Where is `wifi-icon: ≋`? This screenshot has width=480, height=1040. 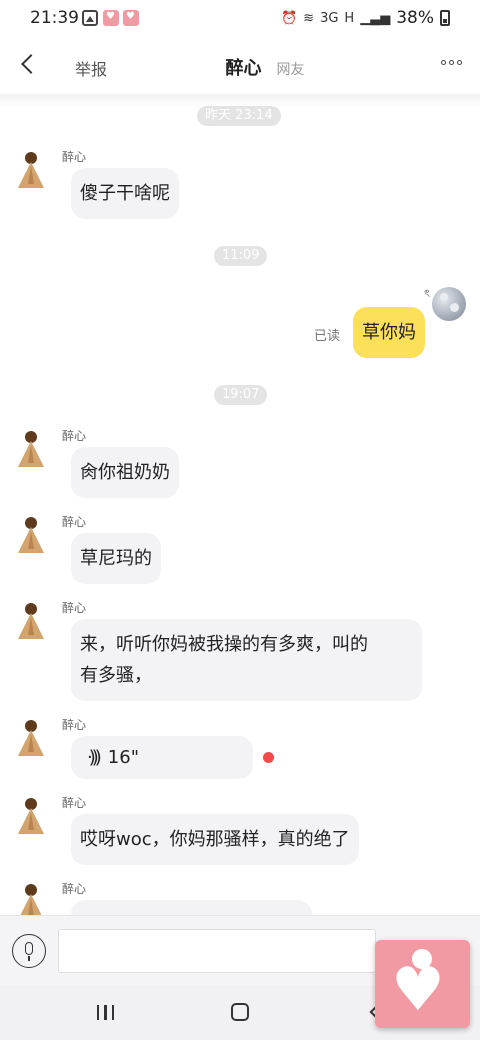
wifi-icon: ≋ is located at coordinates (309, 18).